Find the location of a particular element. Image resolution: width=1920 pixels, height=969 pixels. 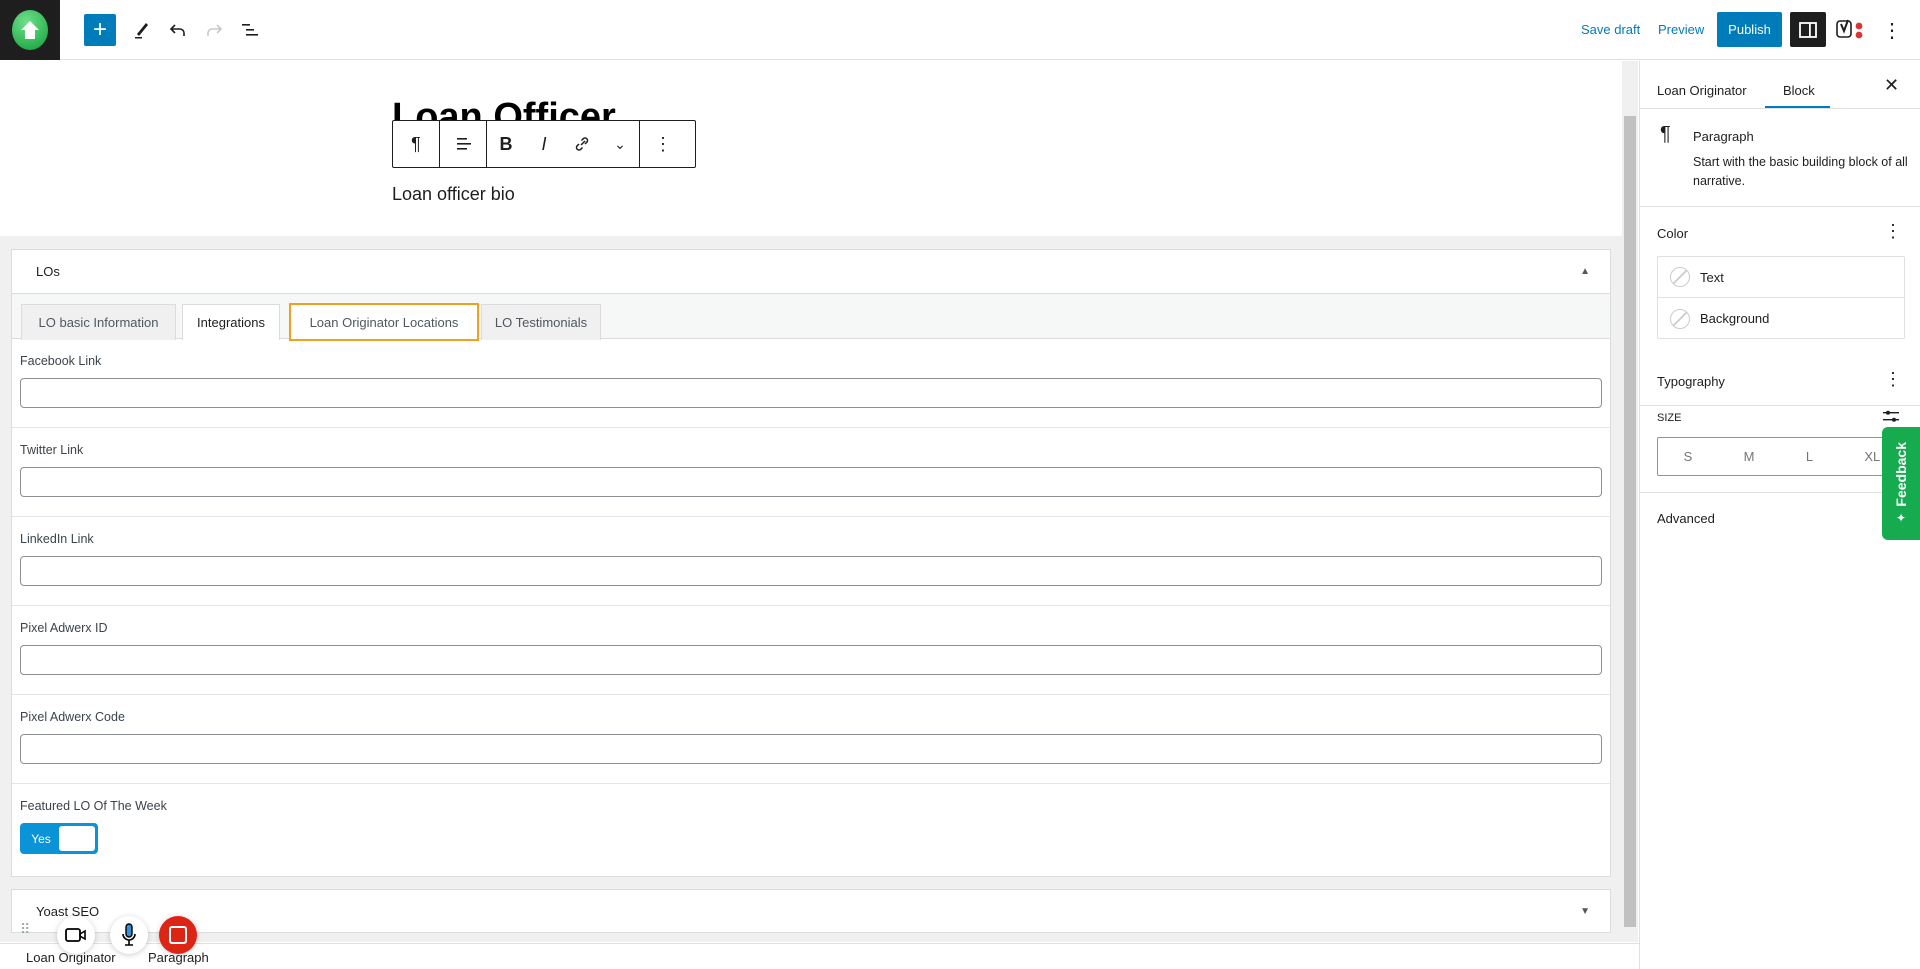

scrollbar-thumb is located at coordinates (1630, 521).